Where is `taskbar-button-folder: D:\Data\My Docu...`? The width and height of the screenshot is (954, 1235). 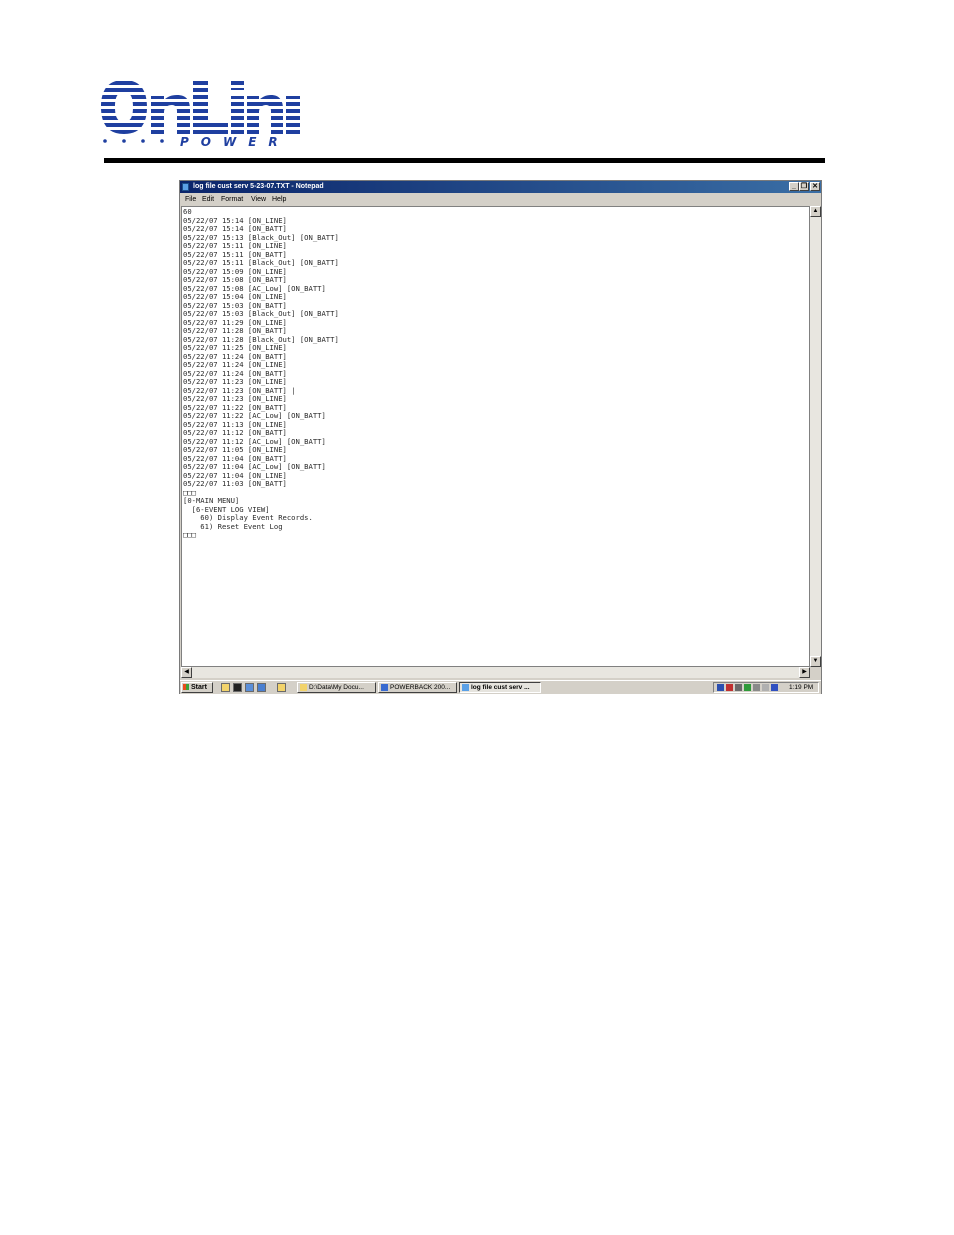 taskbar-button-folder: D:\Data\My Docu... is located at coordinates (336, 687).